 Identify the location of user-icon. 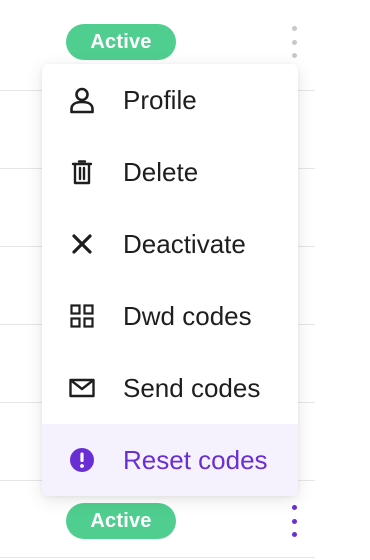
(82, 100).